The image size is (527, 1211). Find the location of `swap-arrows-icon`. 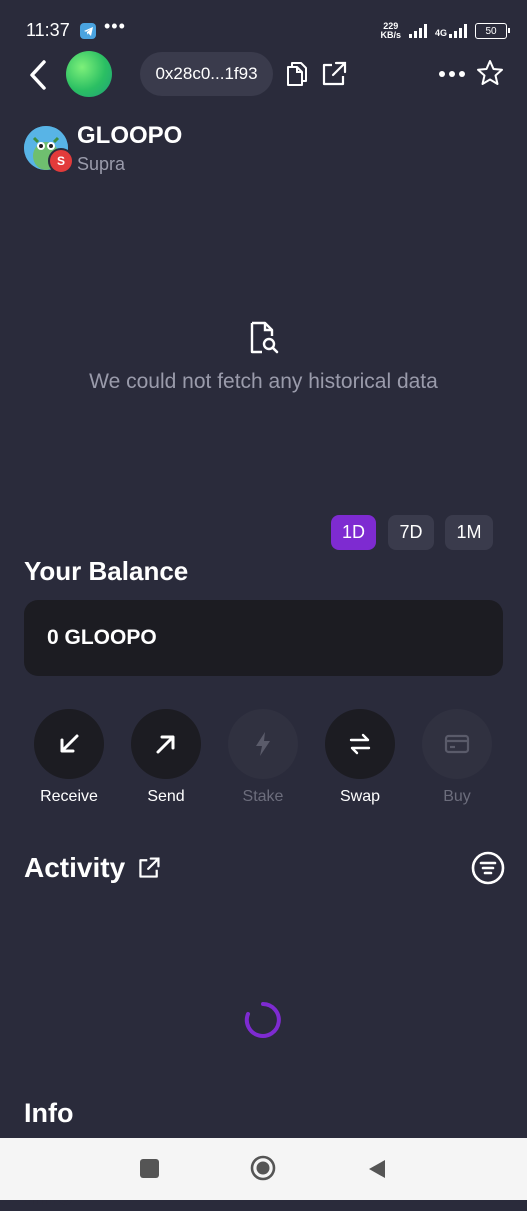

swap-arrows-icon is located at coordinates (360, 744).